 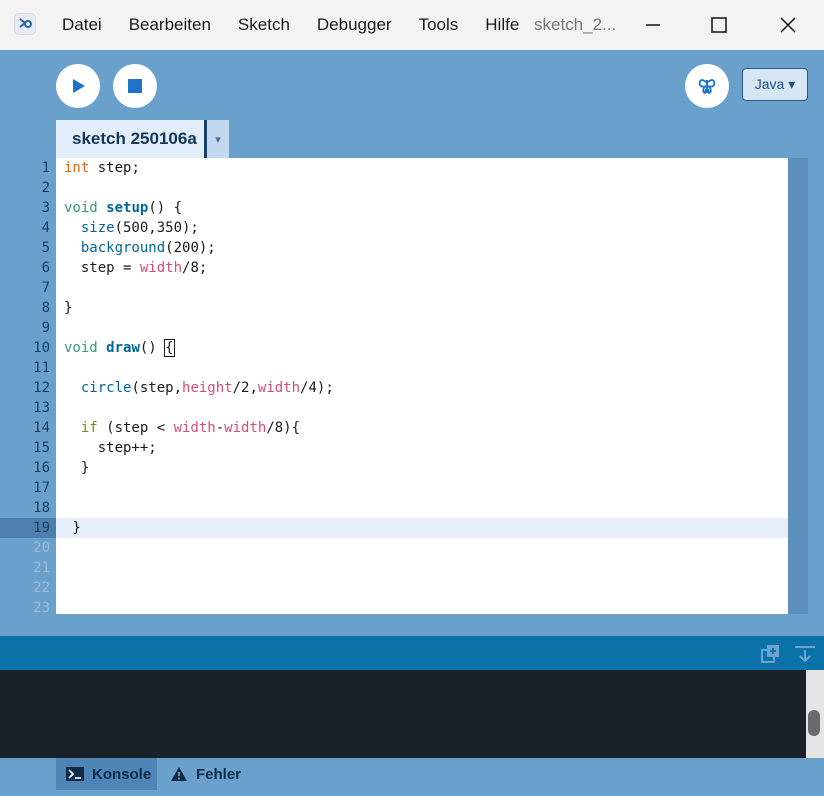 I want to click on line-number: 22, so click(x=41, y=588).